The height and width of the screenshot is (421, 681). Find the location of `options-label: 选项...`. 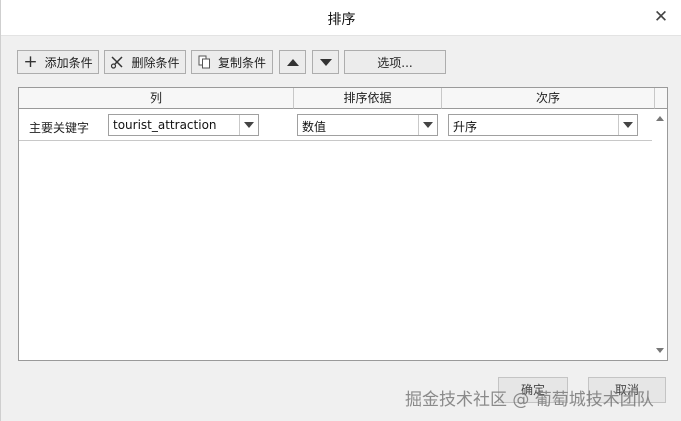

options-label: 选项... is located at coordinates (395, 62).